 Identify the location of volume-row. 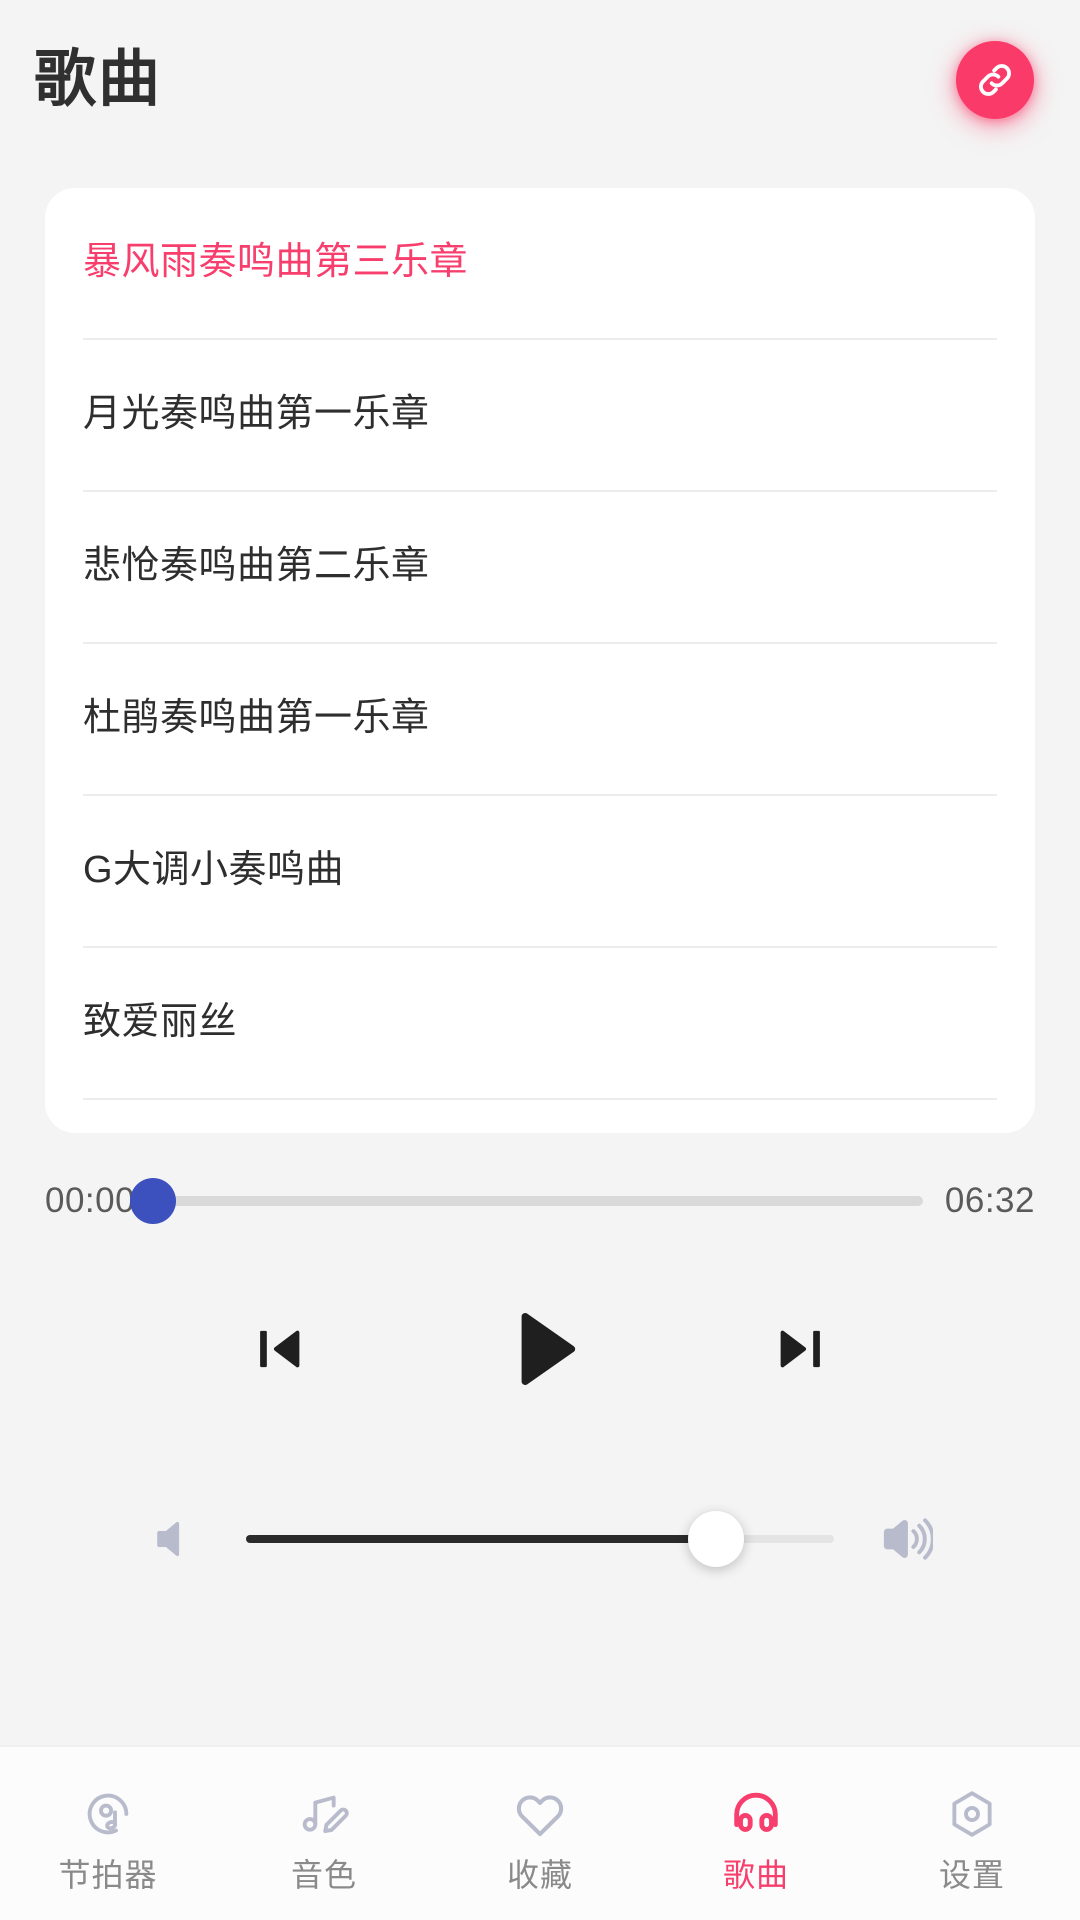
(540, 1539).